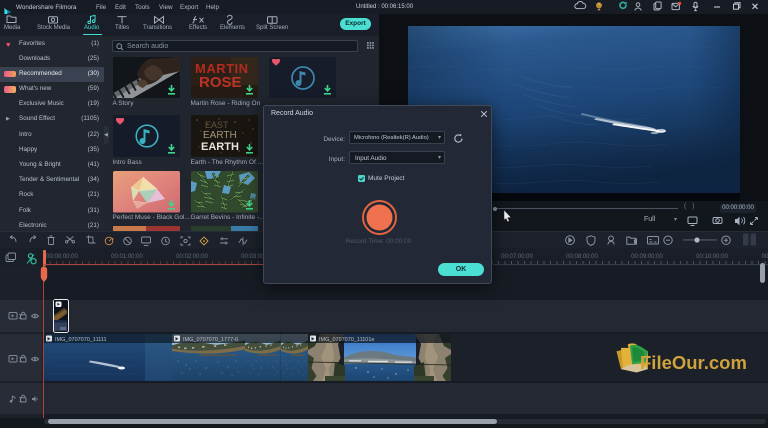 Image resolution: width=768 pixels, height=428 pixels. What do you see at coordinates (712, 257) in the screenshot?
I see `svg-text: 00:10:00:00` at bounding box center [712, 257].